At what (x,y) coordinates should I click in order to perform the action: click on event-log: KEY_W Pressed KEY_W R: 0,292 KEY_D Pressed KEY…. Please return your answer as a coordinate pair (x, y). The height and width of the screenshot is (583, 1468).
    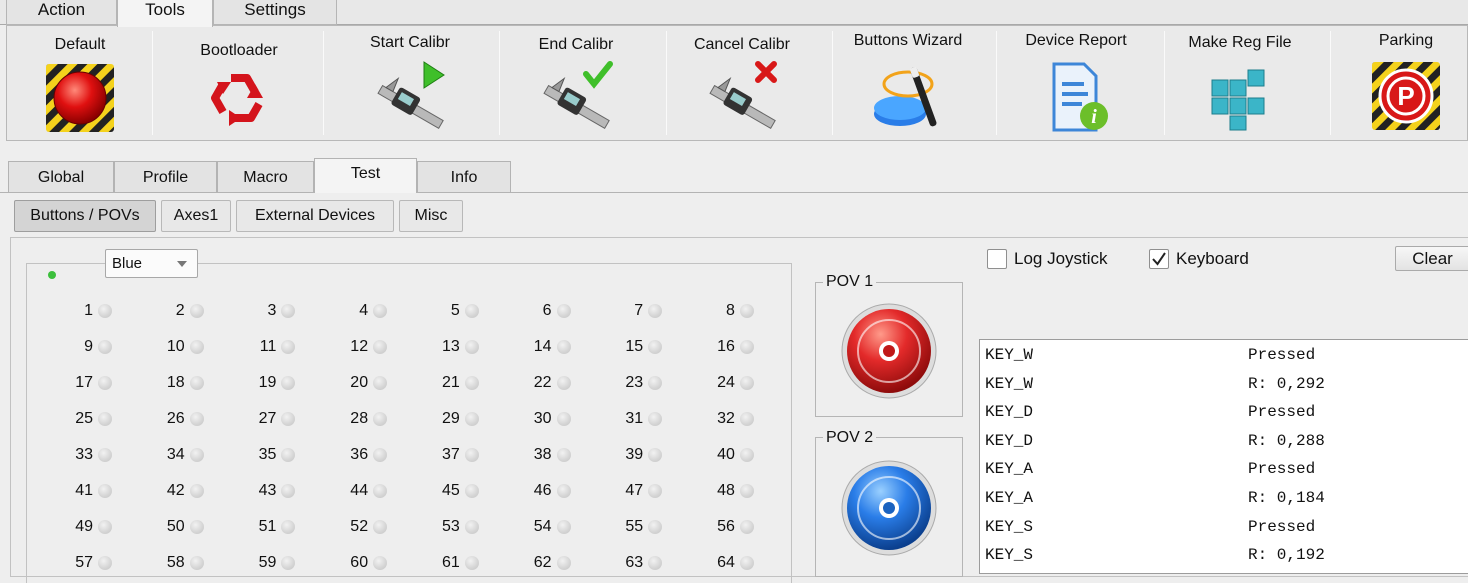
    Looking at the image, I should click on (1223, 456).